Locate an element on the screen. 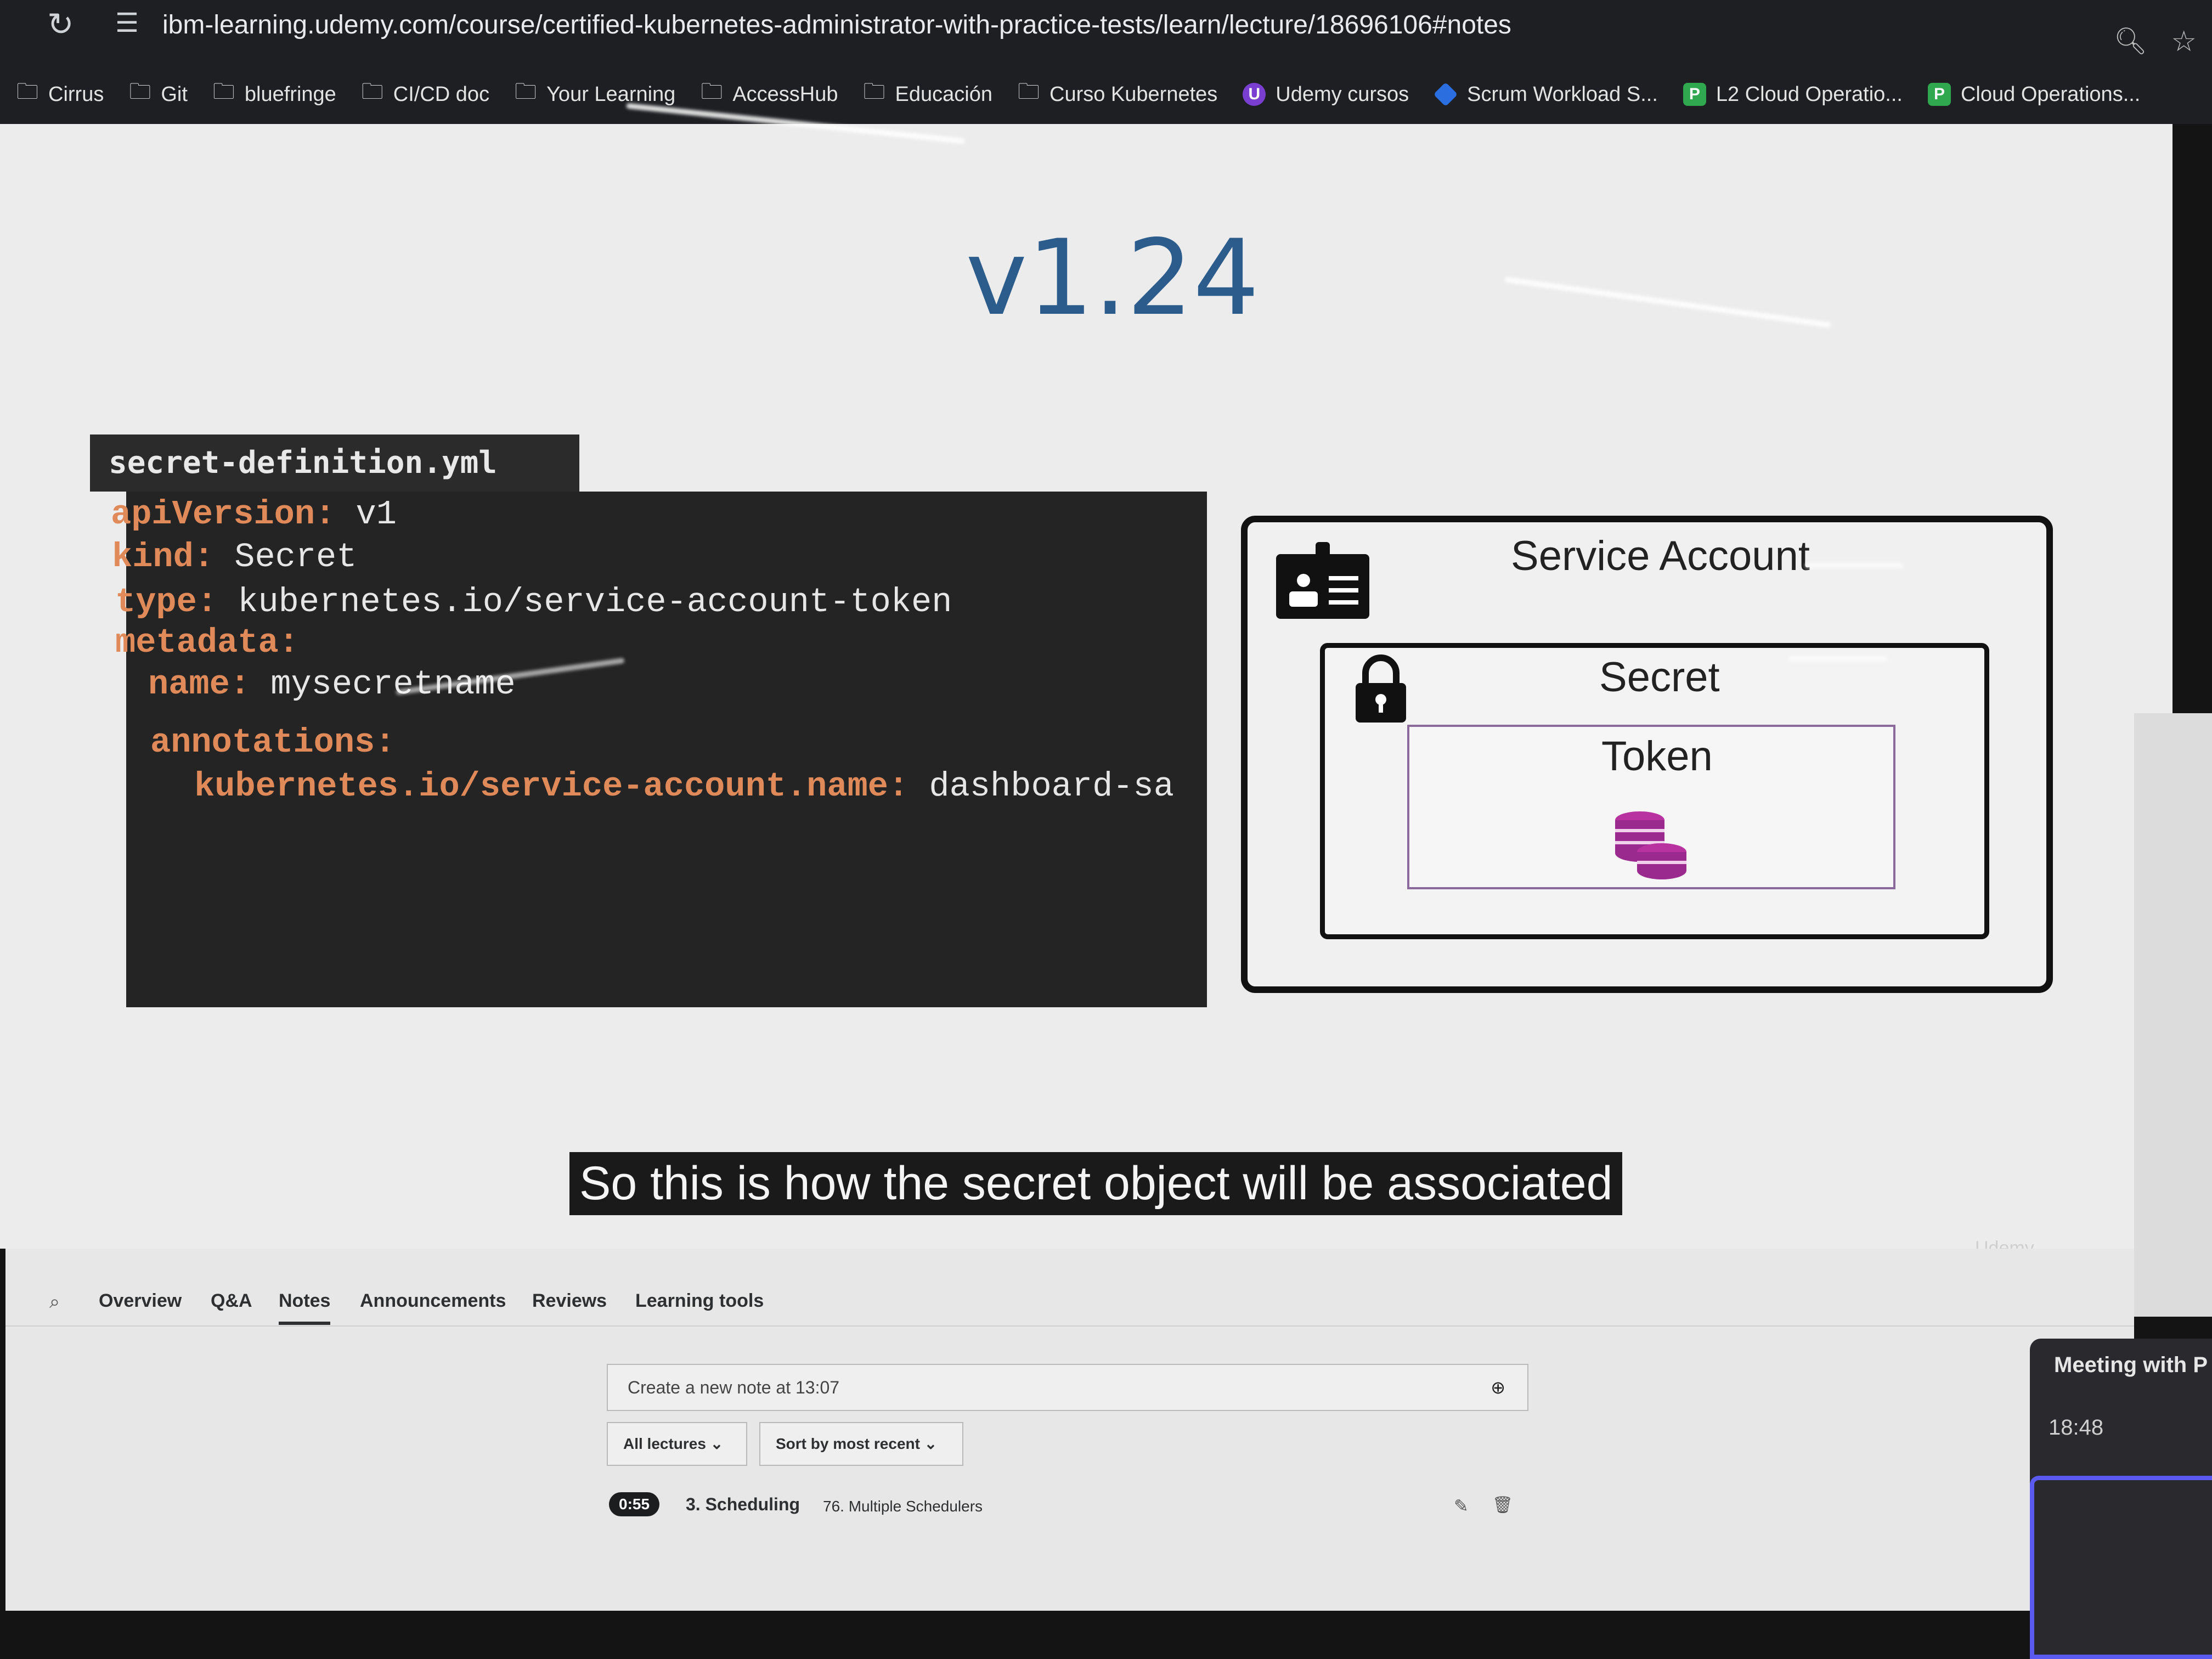  tab-overview: Overview is located at coordinates (140, 1301).